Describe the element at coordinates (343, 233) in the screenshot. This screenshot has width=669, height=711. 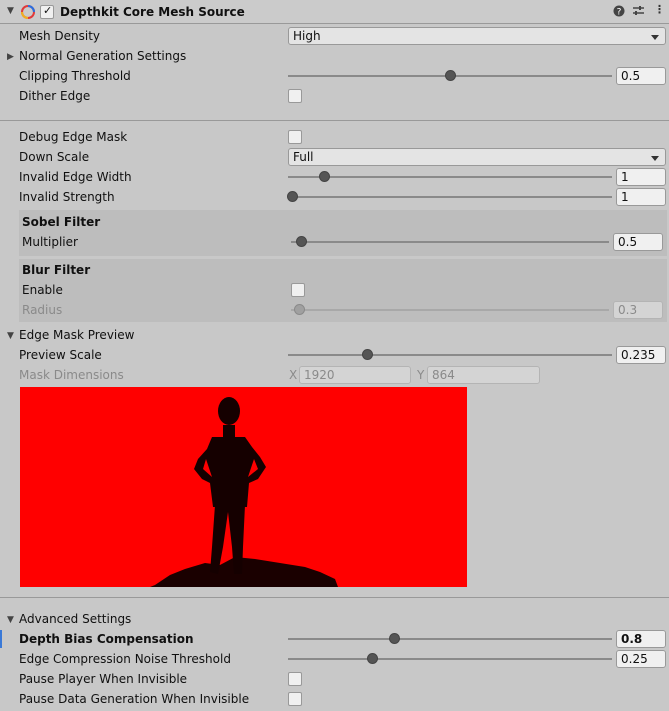
I see `sobel-filter-group` at that location.